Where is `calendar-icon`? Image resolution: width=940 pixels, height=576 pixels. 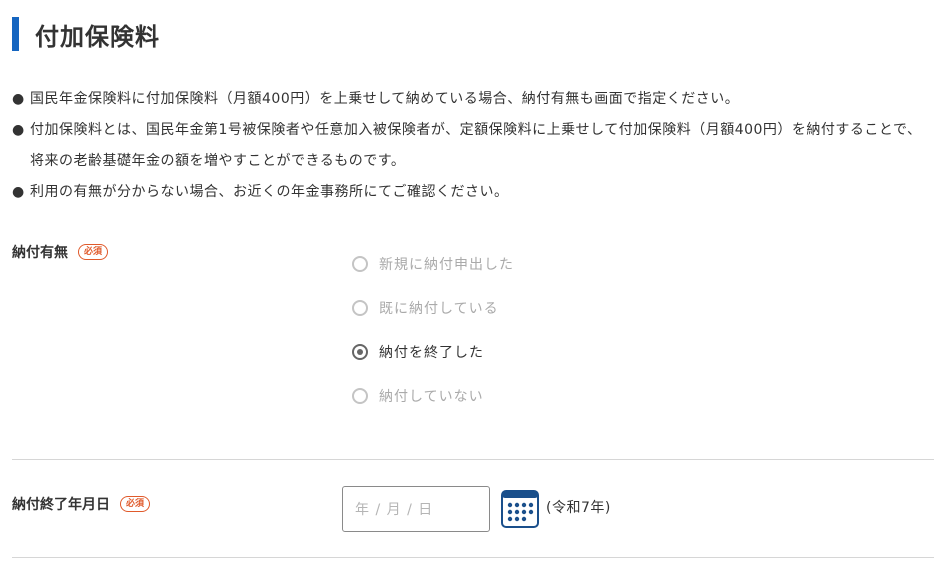
calendar-icon is located at coordinates (520, 509).